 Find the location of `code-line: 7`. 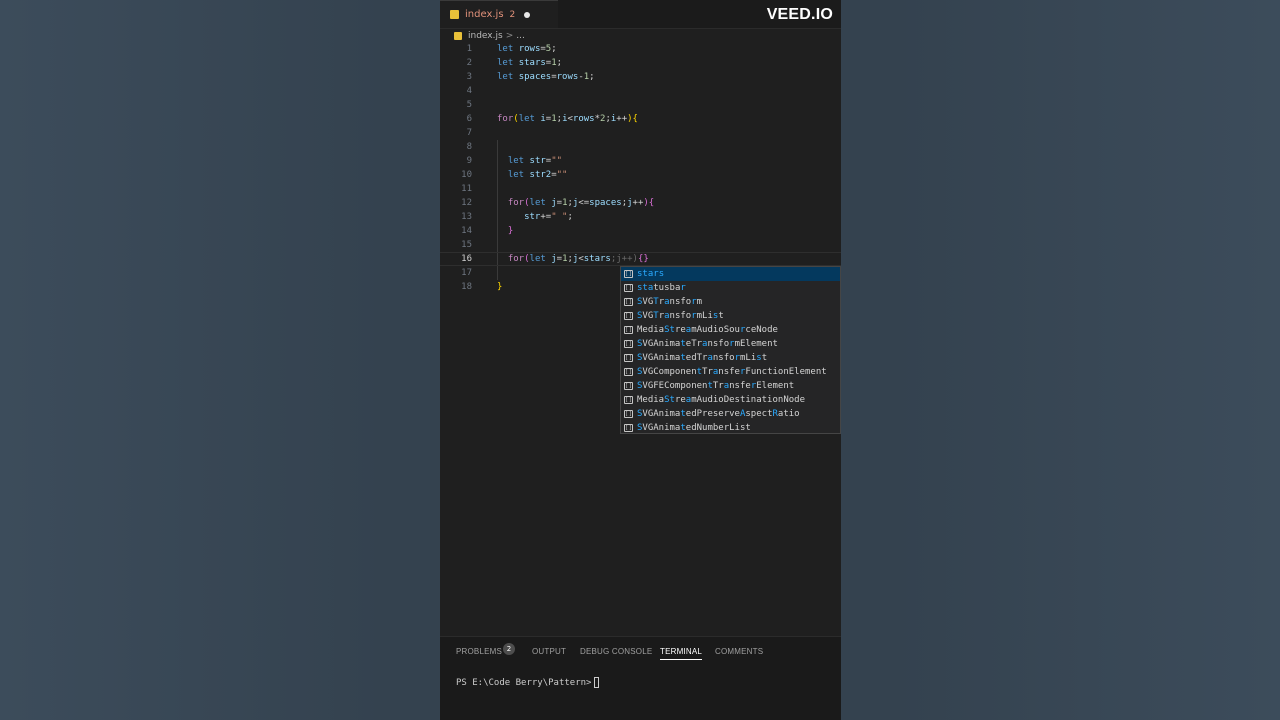

code-line: 7 is located at coordinates (640, 133).